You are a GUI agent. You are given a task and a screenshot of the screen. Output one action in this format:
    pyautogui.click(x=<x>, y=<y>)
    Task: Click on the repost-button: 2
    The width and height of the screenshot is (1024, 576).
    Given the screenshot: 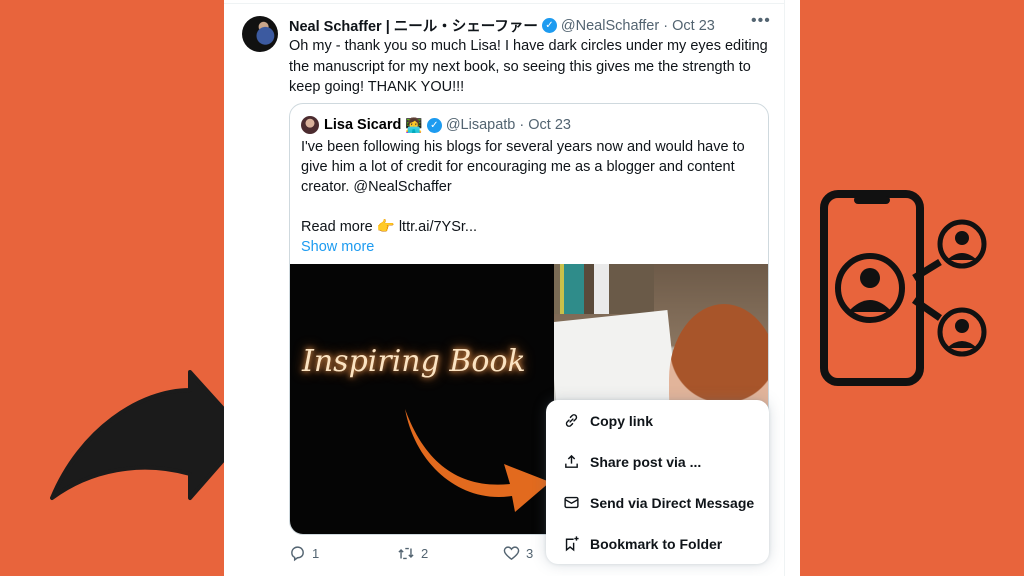 What is the action you would take?
    pyautogui.click(x=412, y=553)
    